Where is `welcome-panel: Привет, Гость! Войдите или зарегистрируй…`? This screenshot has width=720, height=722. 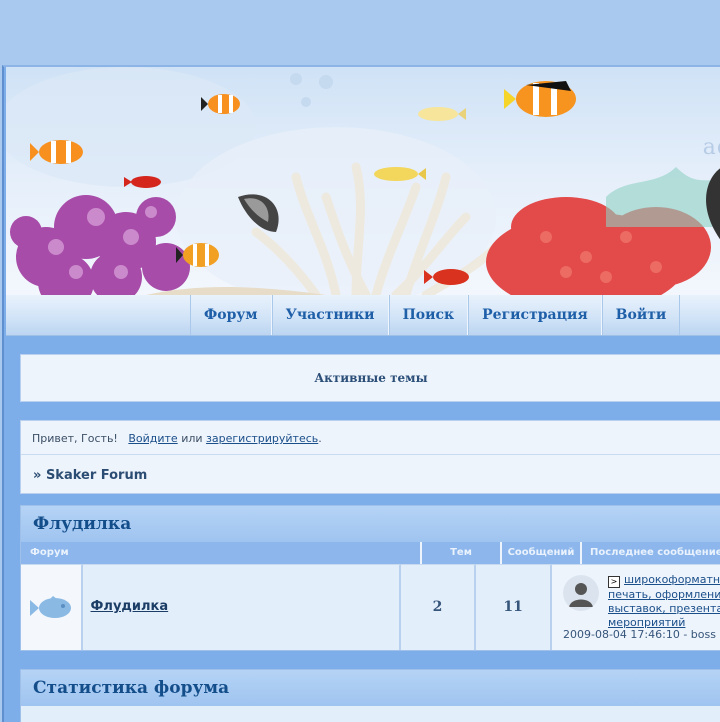 welcome-panel: Привет, Гость! Войдите или зарегистрируй… is located at coordinates (370, 457).